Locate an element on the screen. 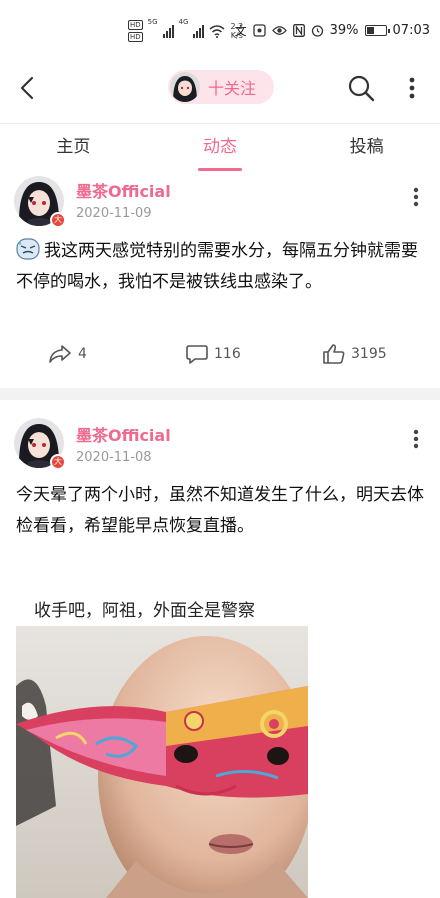  translate-icon: 文 is located at coordinates (240, 31).